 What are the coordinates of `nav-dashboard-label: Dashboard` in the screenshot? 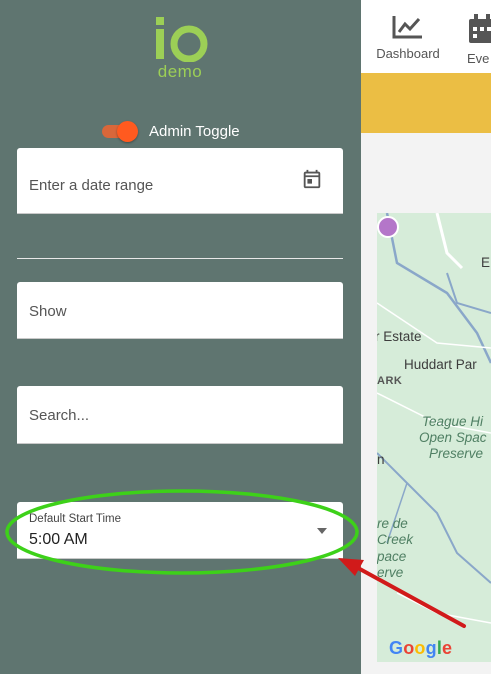 It's located at (408, 53).